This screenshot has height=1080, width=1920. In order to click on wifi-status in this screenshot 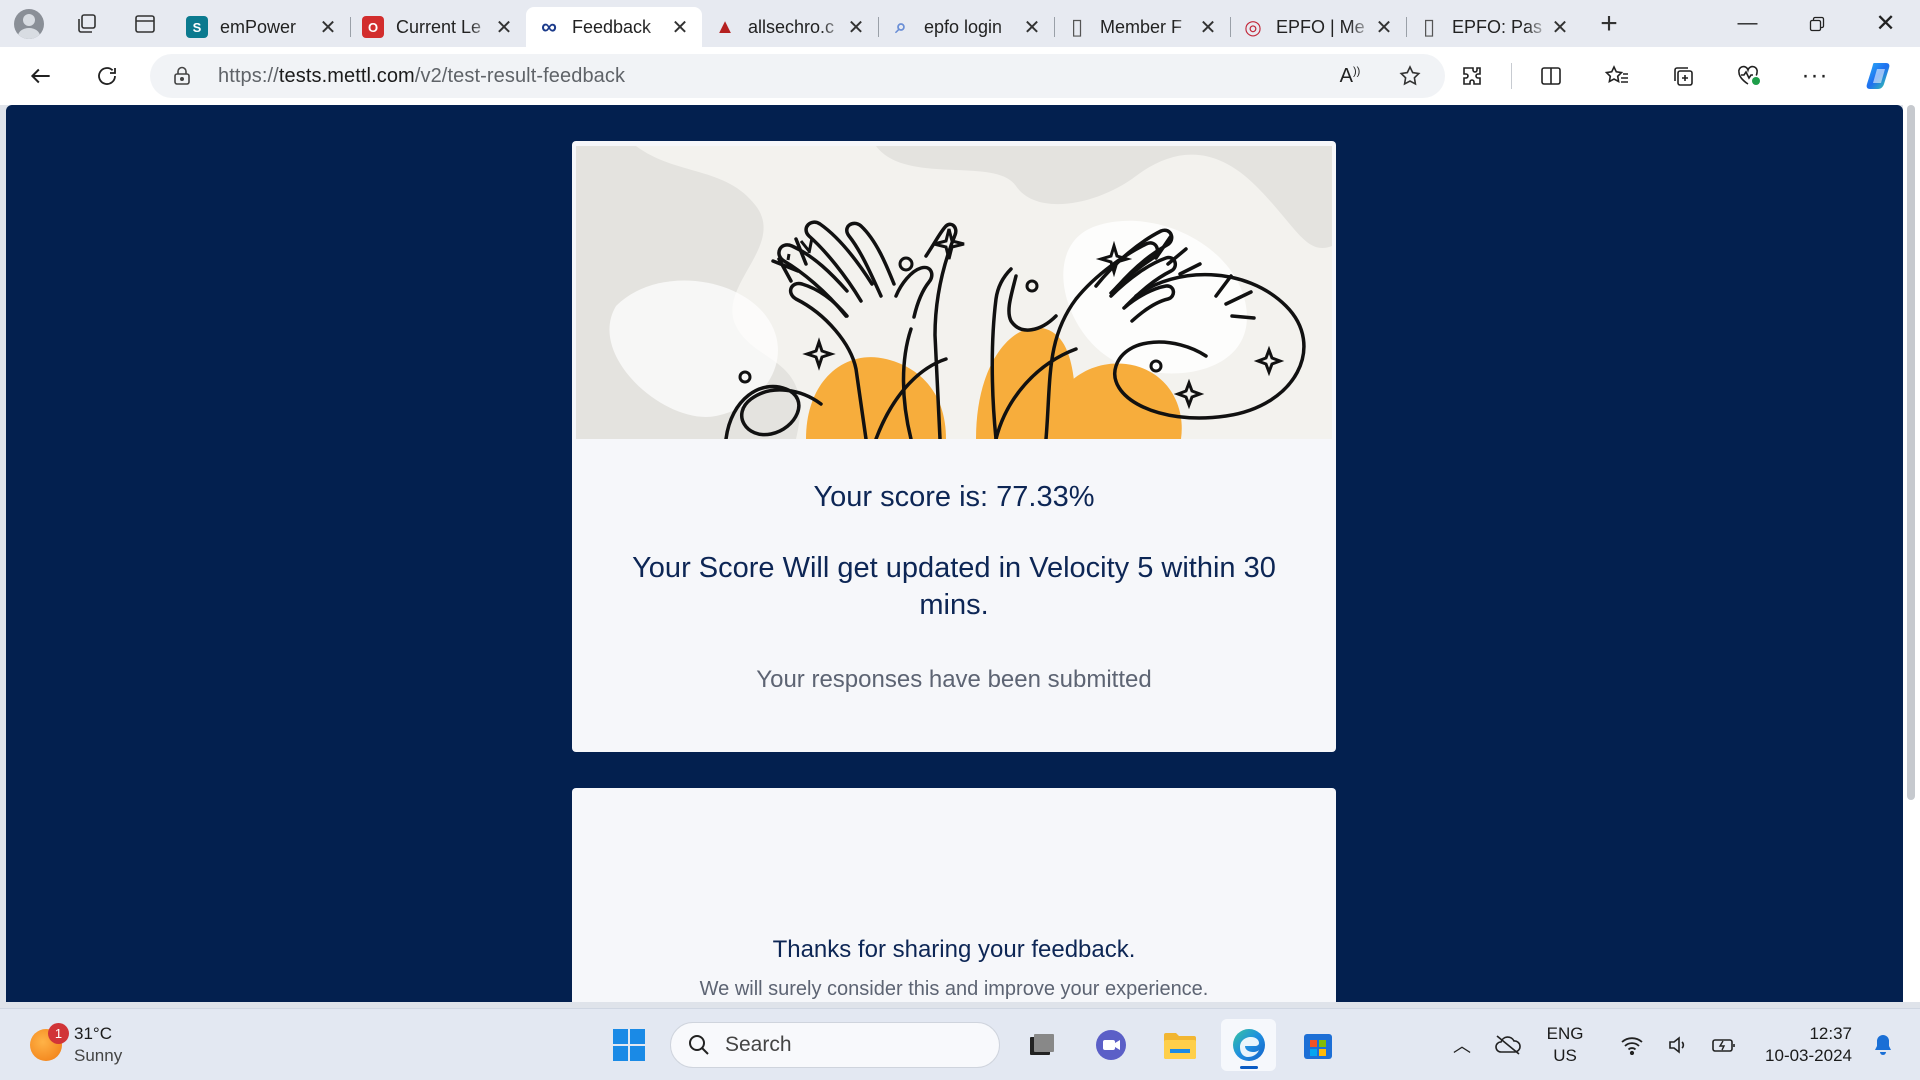, I will do `click(1632, 1045)`.